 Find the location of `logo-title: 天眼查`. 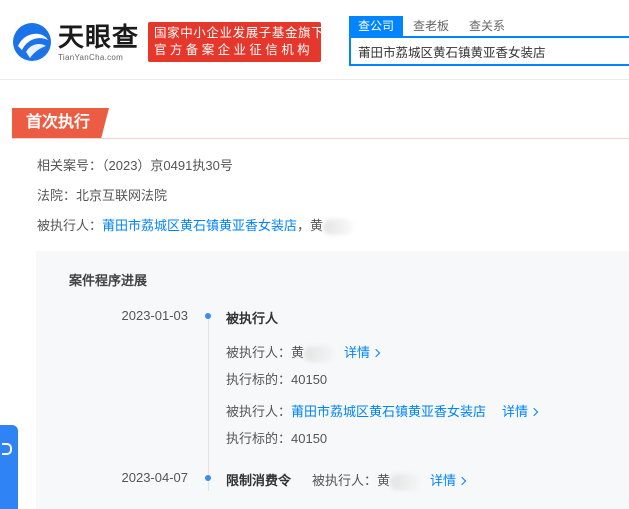

logo-title: 天眼查 is located at coordinates (99, 36).